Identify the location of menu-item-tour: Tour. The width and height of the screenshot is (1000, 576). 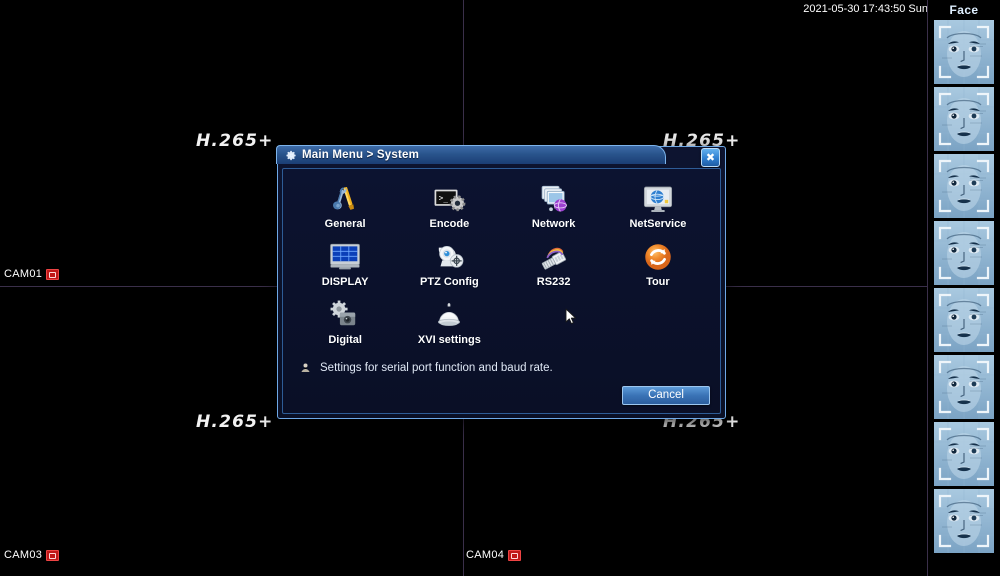
(658, 266).